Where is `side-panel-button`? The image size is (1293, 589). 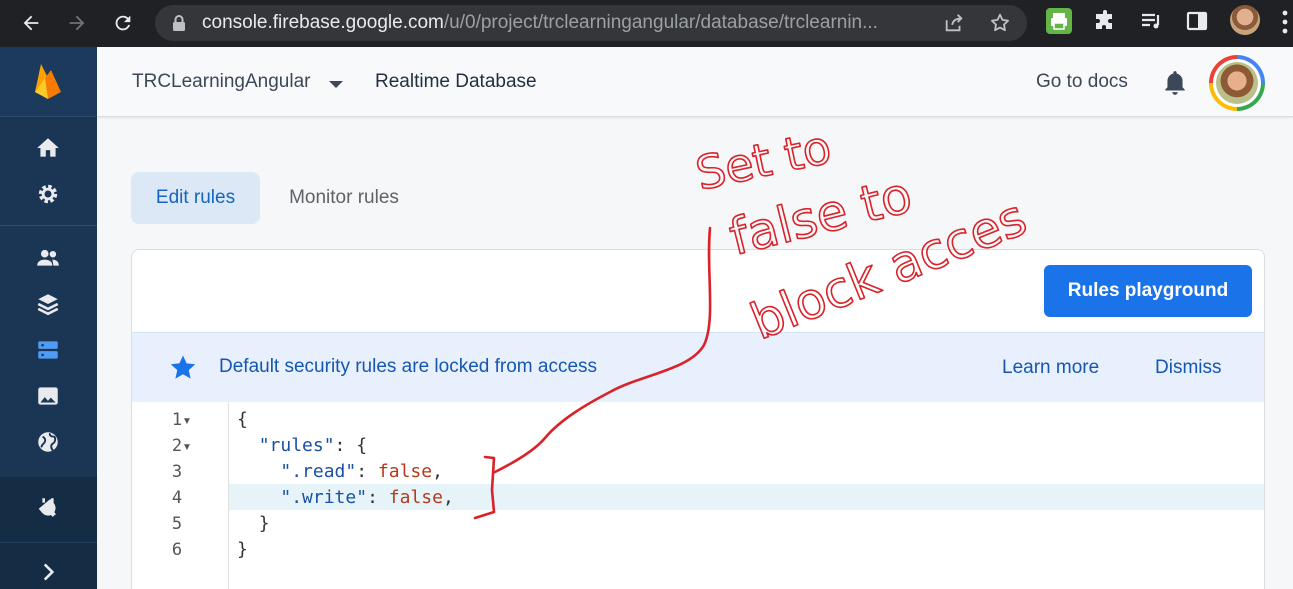 side-panel-button is located at coordinates (1197, 21).